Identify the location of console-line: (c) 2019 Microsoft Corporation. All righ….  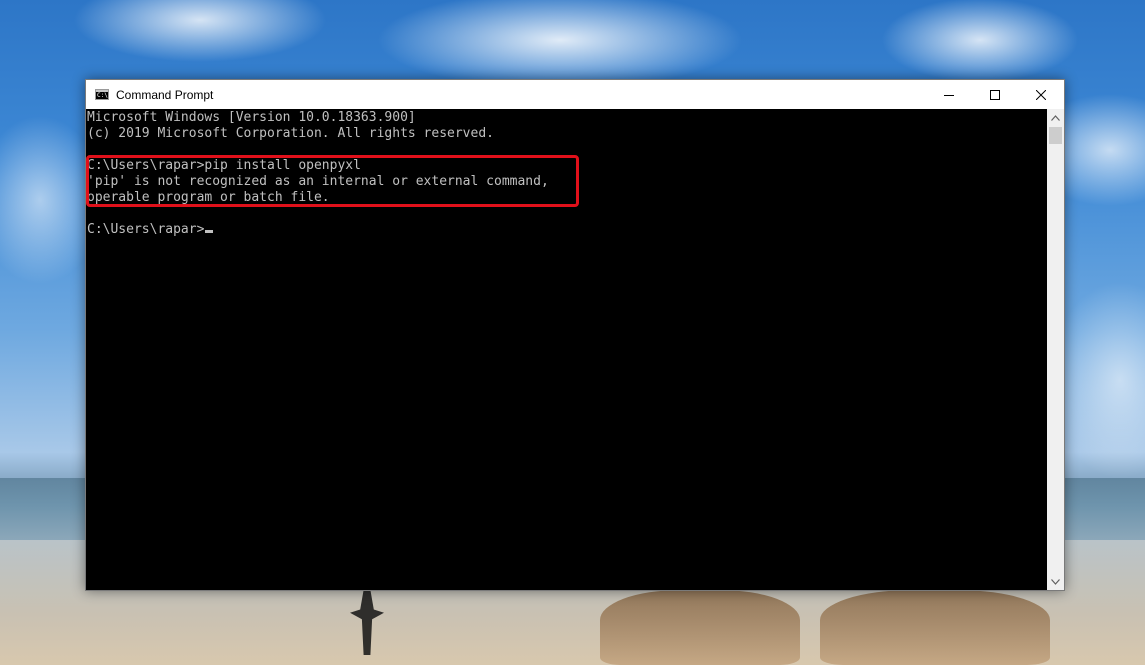
(290, 133).